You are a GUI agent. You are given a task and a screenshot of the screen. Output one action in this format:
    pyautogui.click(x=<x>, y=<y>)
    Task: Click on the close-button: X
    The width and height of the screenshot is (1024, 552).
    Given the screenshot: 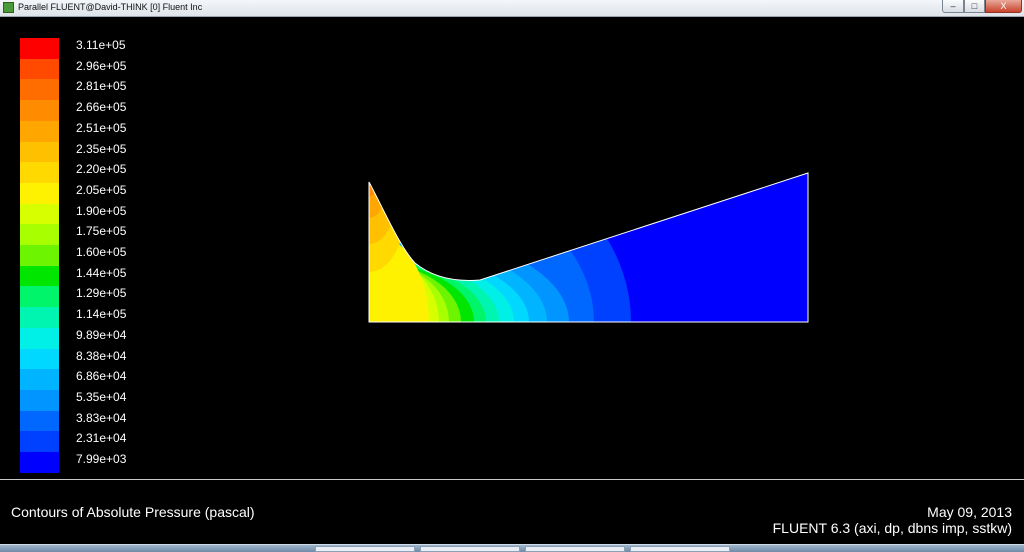 What is the action you would take?
    pyautogui.click(x=1003, y=6)
    